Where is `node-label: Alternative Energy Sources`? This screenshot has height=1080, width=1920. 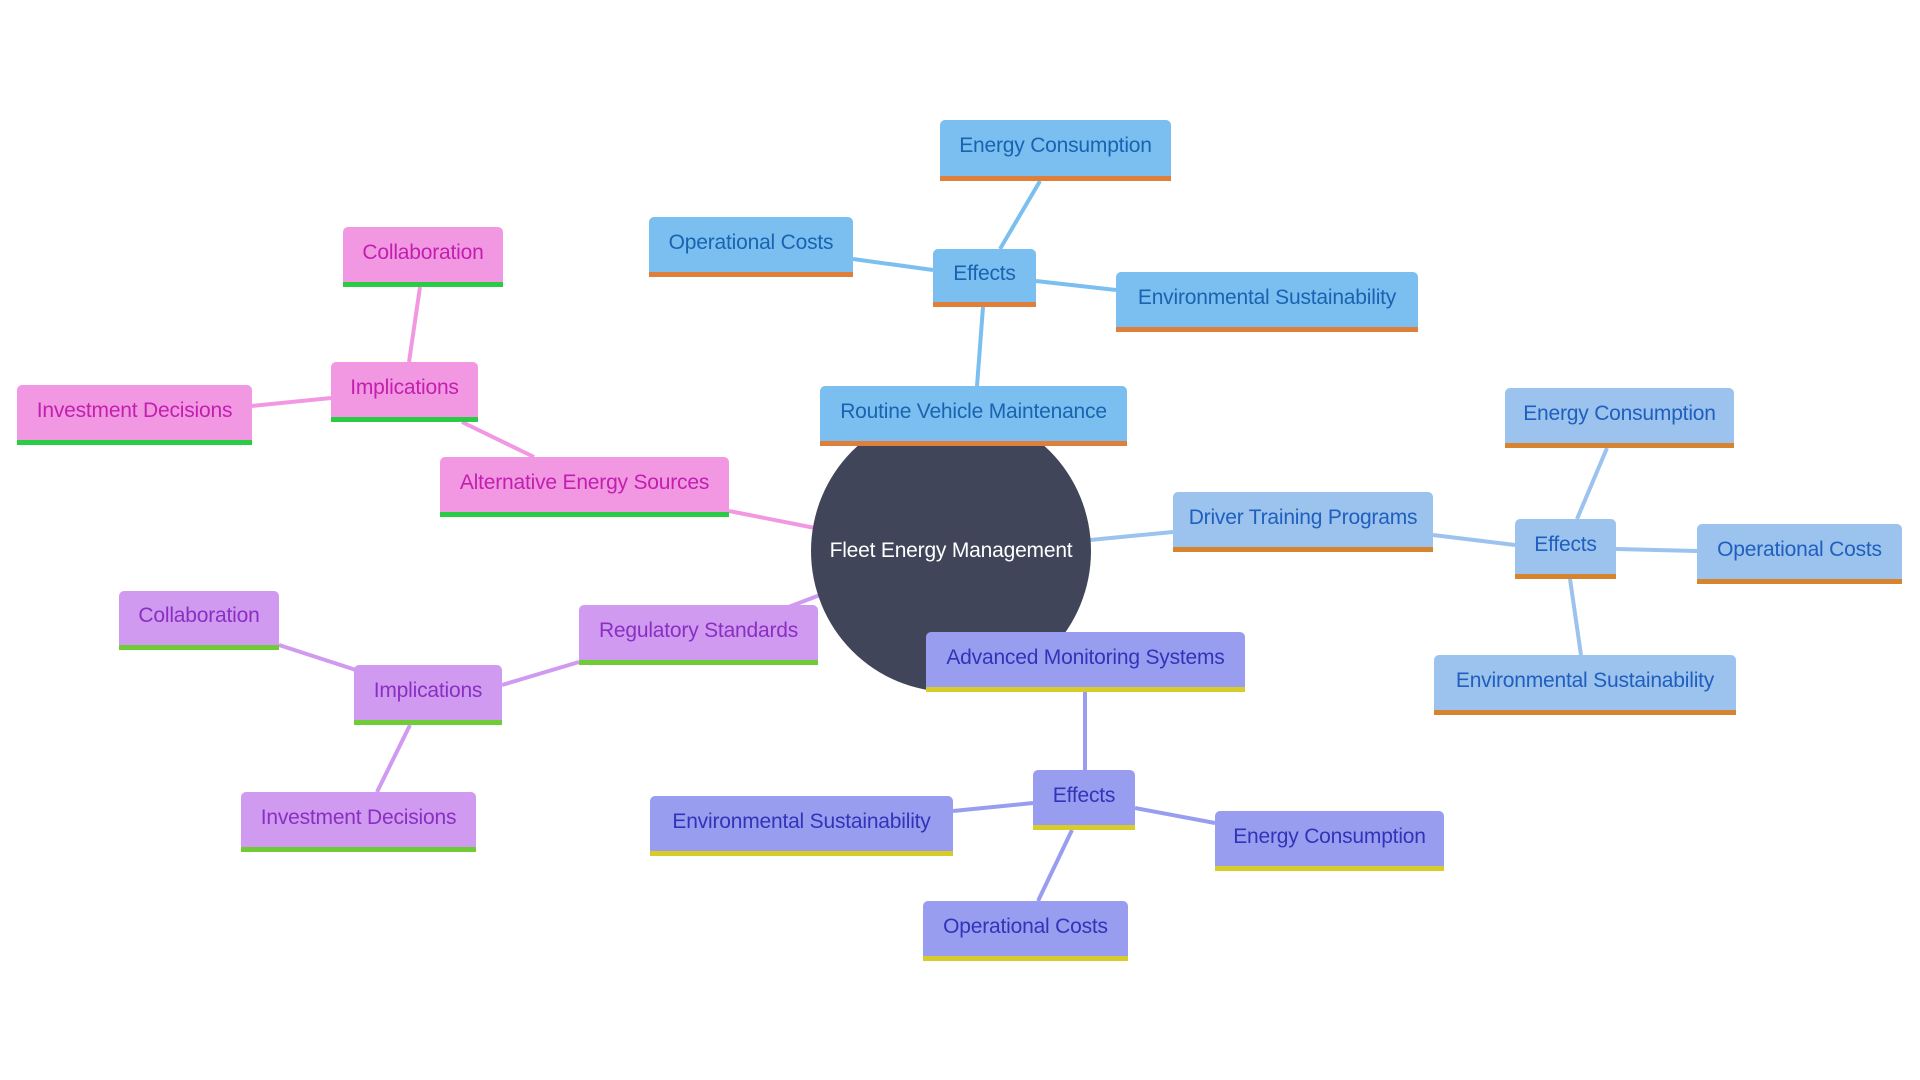
node-label: Alternative Energy Sources is located at coordinates (584, 482).